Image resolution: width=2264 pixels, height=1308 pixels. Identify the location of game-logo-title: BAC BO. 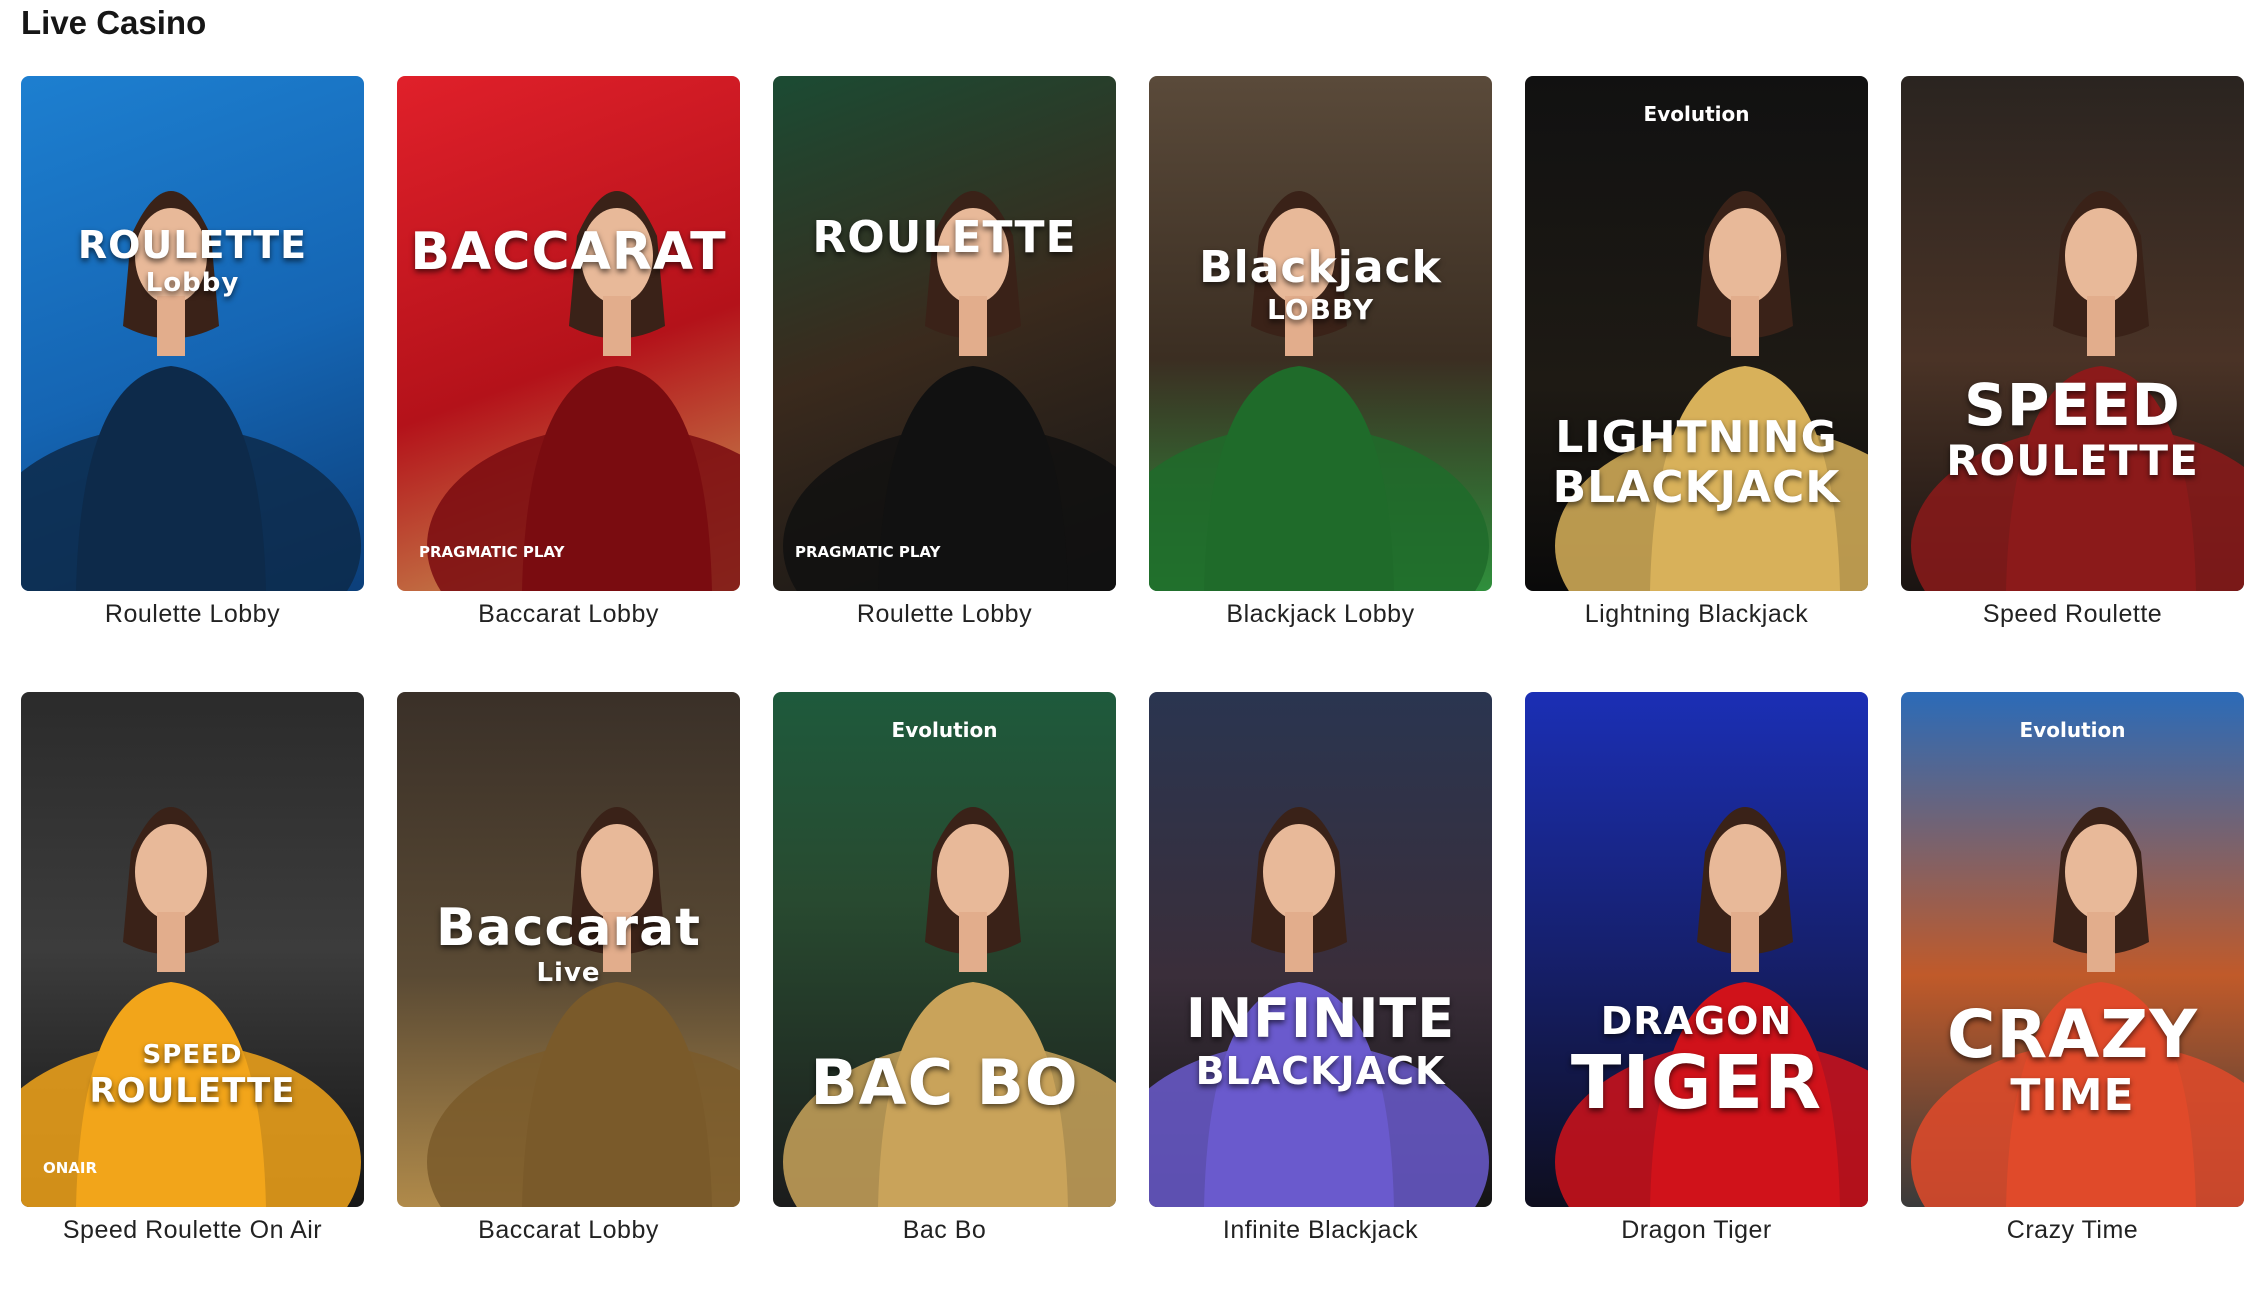
(944, 1082).